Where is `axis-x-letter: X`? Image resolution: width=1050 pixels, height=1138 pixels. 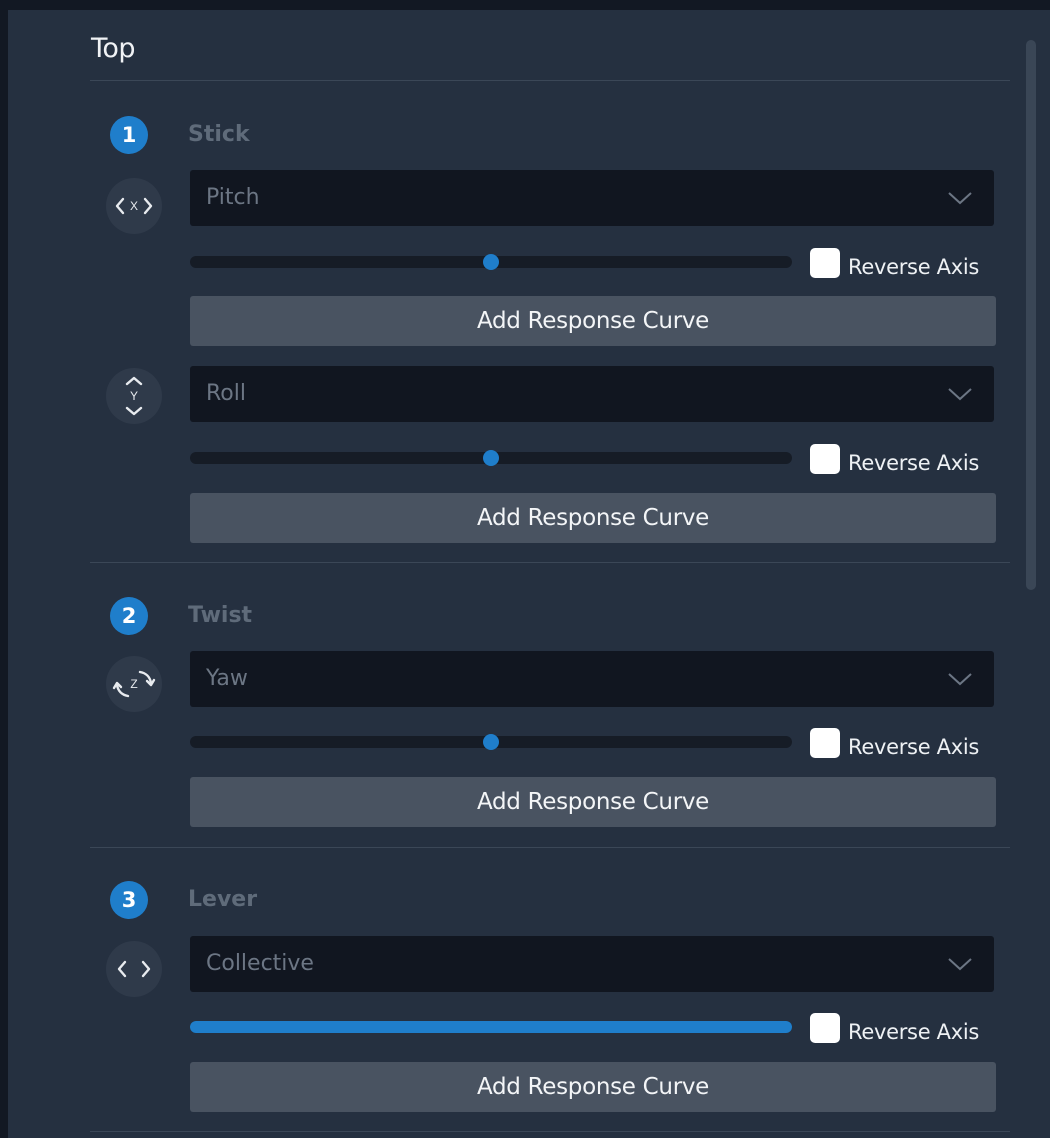
axis-x-letter: X is located at coordinates (134, 206).